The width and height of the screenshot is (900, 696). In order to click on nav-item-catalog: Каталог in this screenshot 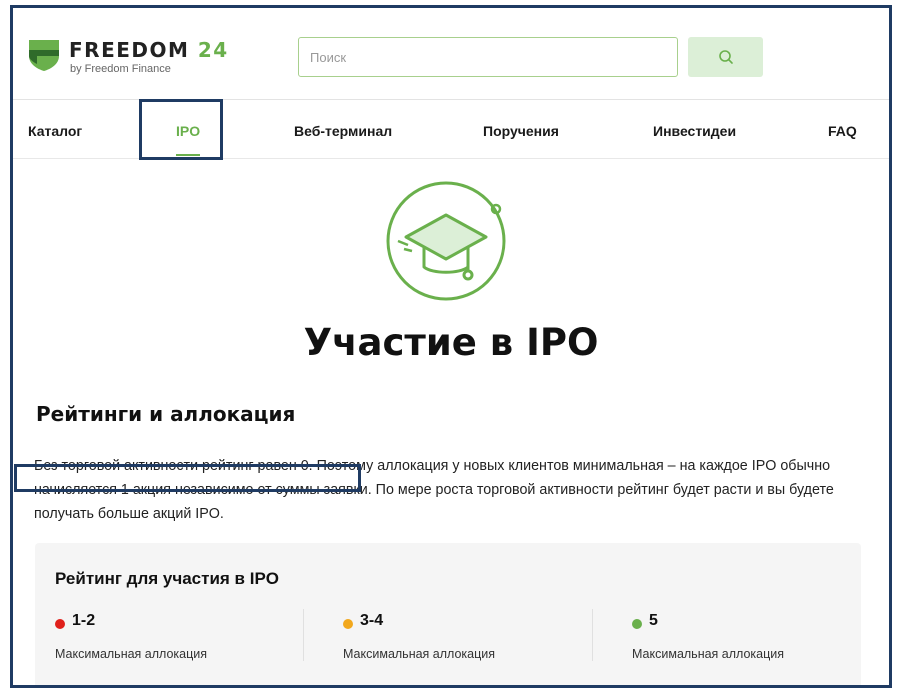, I will do `click(55, 131)`.